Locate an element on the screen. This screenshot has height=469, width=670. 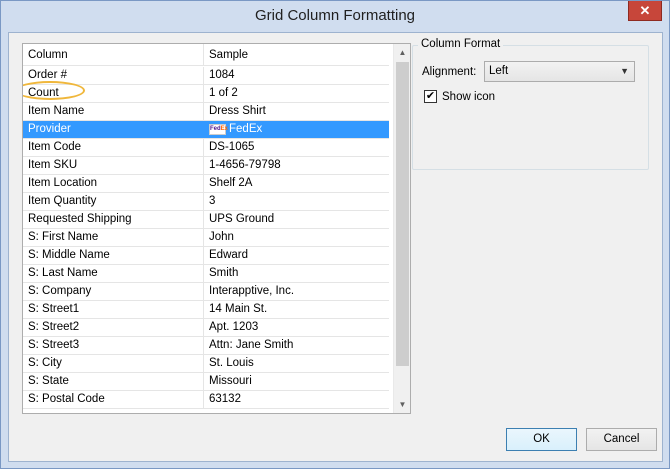
chevron-down-icon: ▼ is located at coordinates (624, 71).